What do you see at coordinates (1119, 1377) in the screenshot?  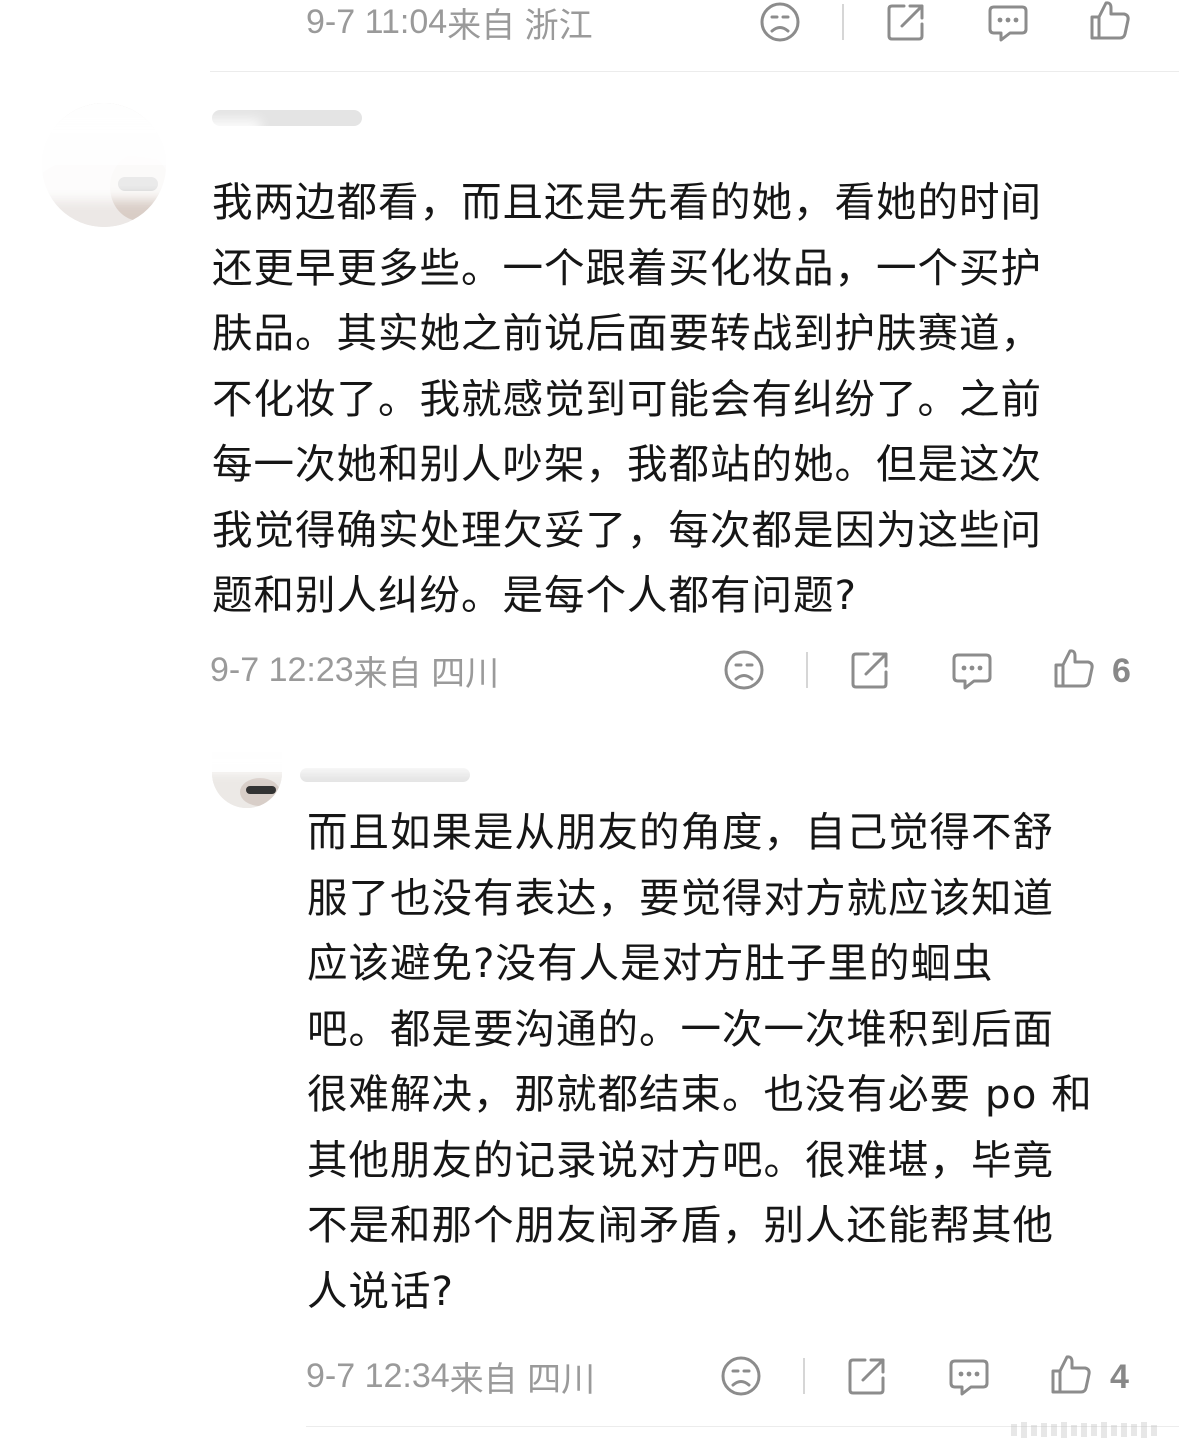 I see `like-count: 4` at bounding box center [1119, 1377].